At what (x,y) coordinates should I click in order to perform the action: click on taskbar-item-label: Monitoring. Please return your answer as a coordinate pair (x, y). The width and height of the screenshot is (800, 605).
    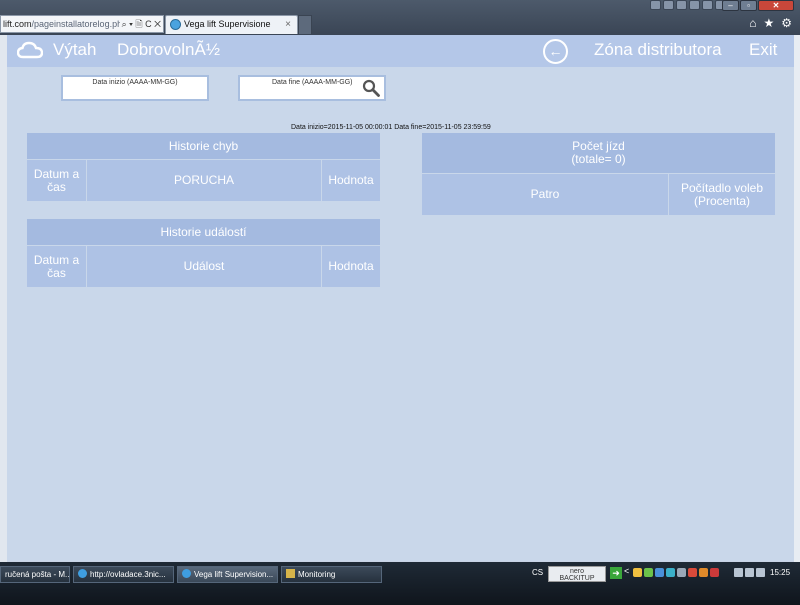
    Looking at the image, I should click on (317, 574).